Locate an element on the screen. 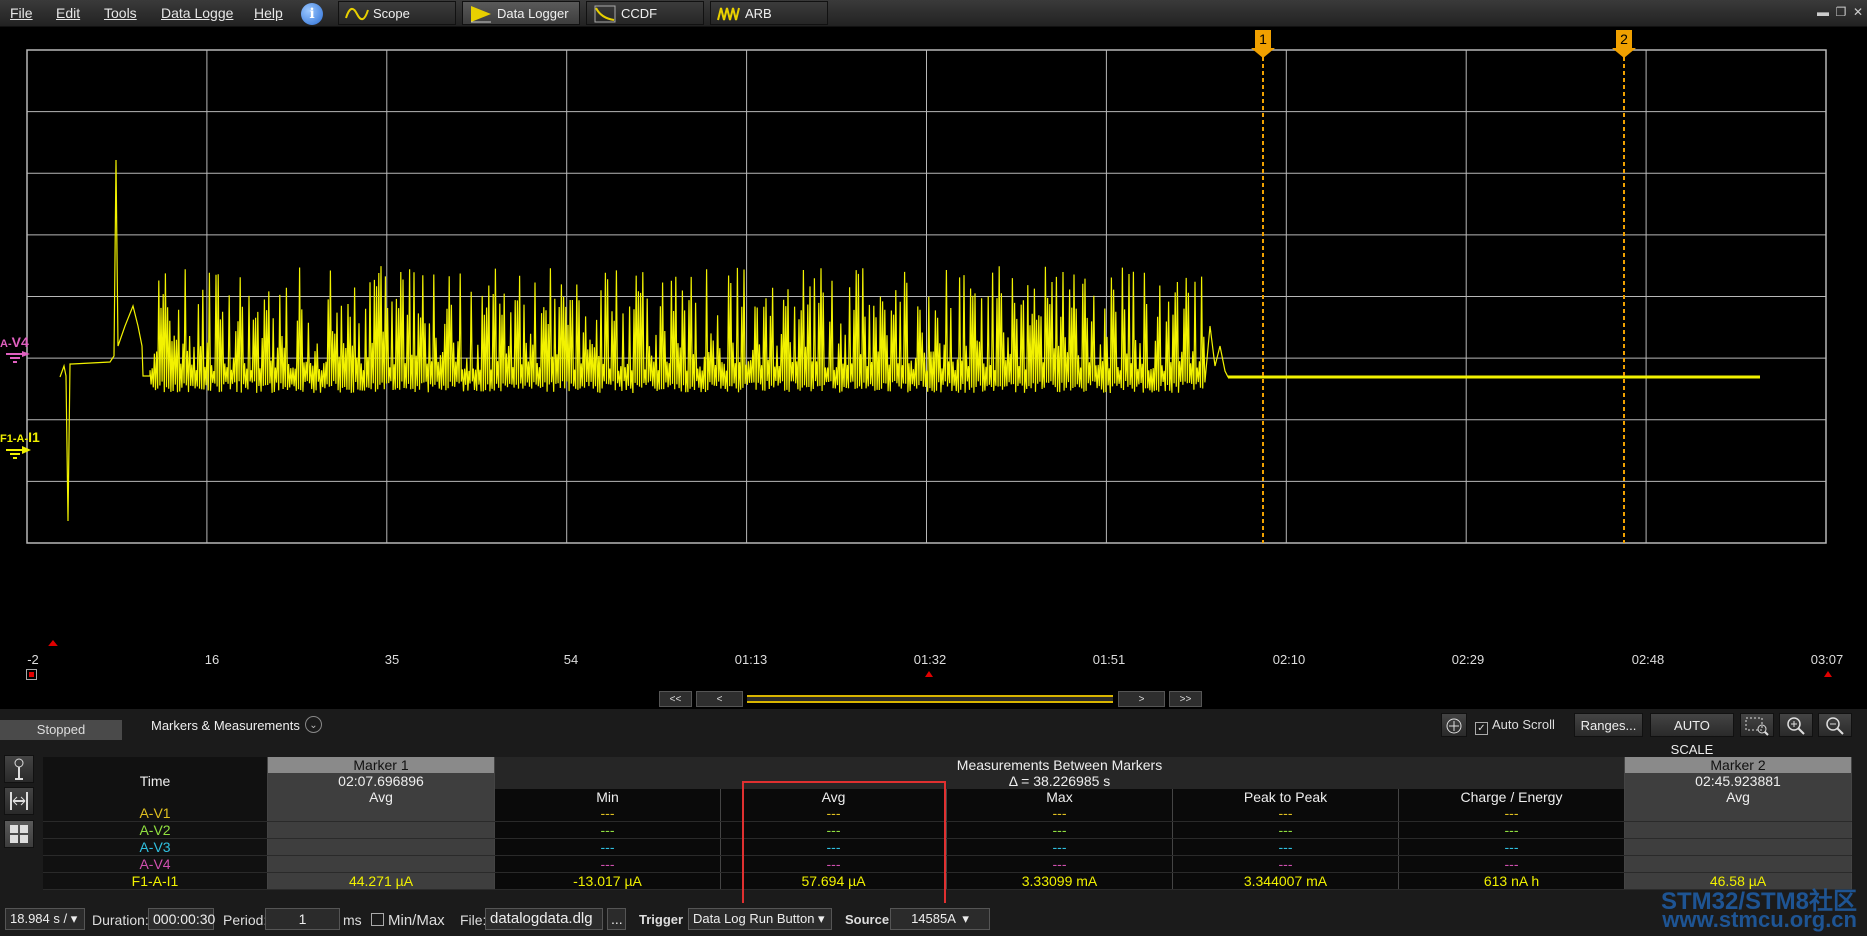 The height and width of the screenshot is (936, 1867). avg-highlight-box is located at coordinates (844, 843).